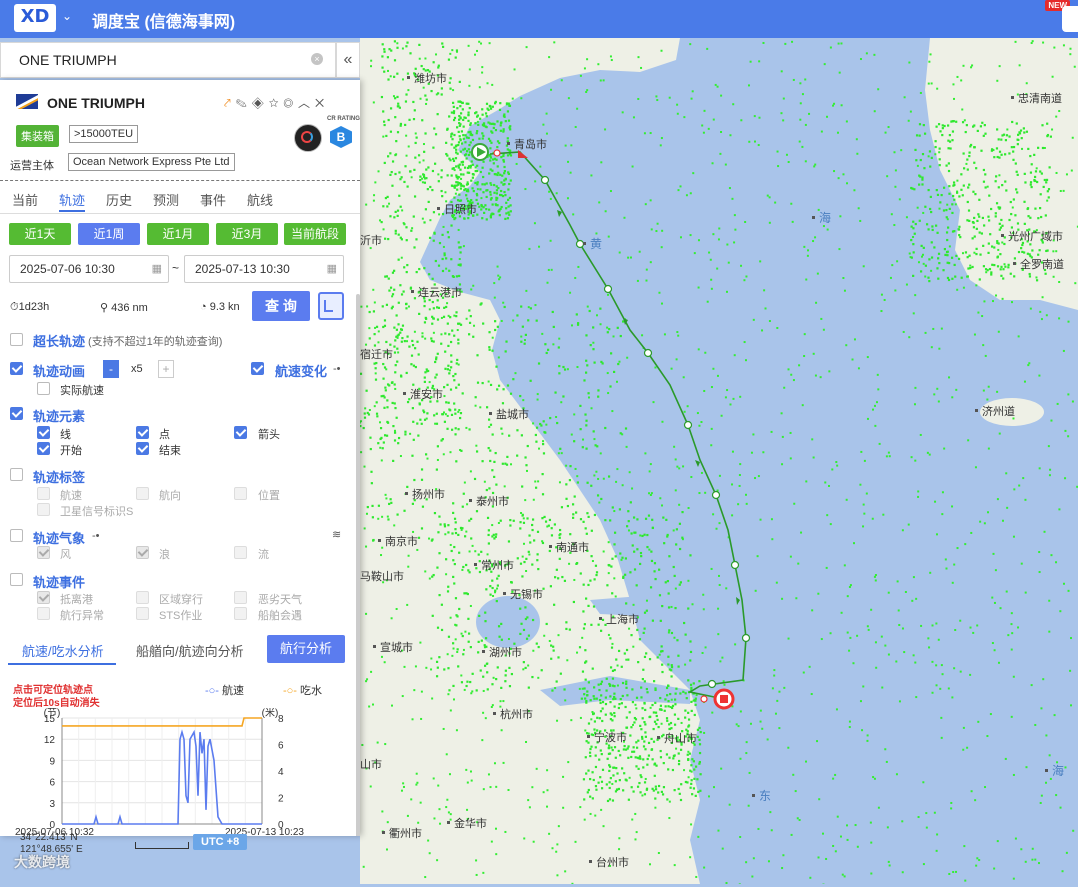  Describe the element at coordinates (213, 199) in the screenshot. I see `tab-events: 事件` at that location.